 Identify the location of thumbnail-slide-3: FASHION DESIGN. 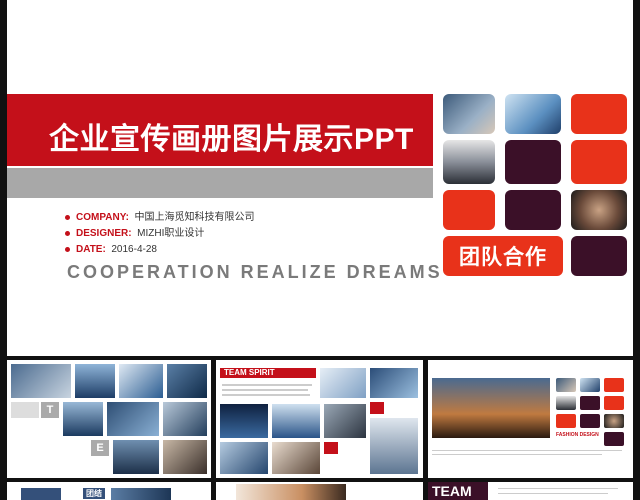
(530, 419).